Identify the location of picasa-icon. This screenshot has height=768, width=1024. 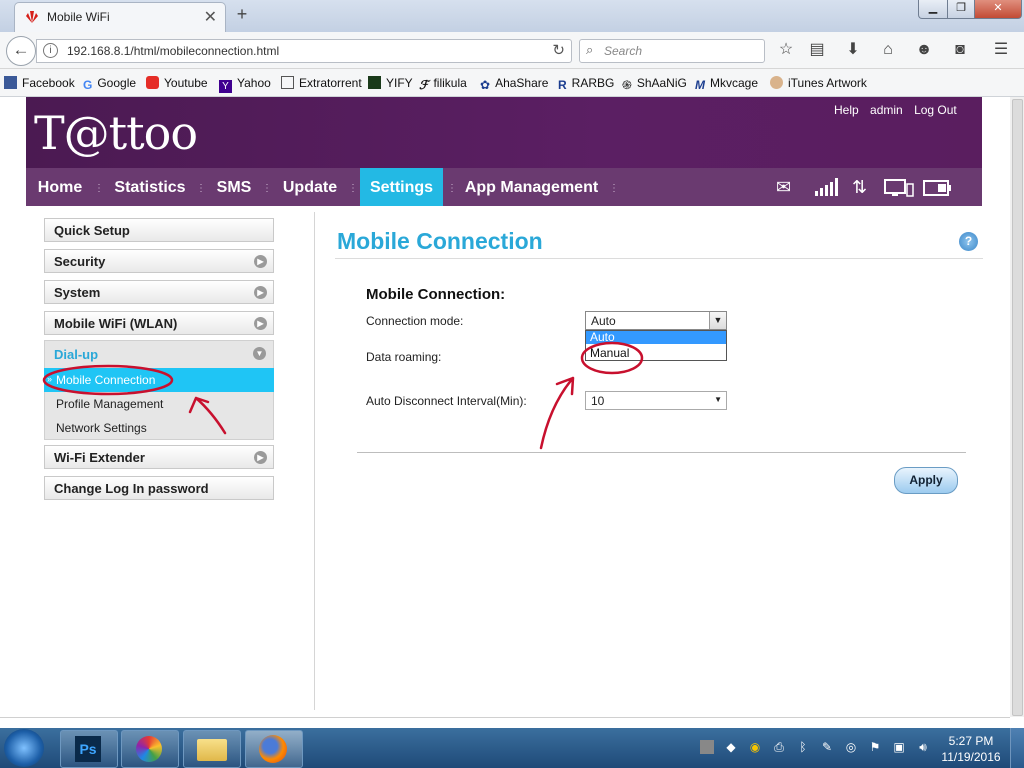
(149, 749).